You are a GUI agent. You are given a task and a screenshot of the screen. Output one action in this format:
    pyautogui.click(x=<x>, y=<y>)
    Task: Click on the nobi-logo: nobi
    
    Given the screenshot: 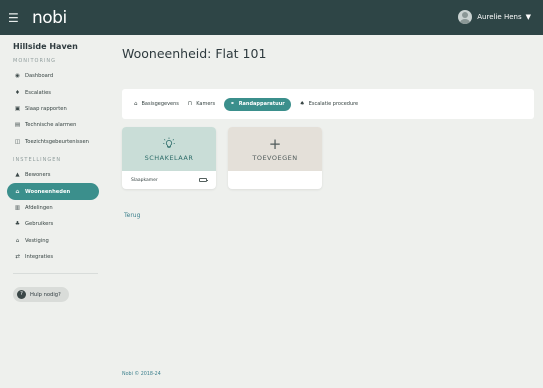 What is the action you would take?
    pyautogui.click(x=49, y=18)
    